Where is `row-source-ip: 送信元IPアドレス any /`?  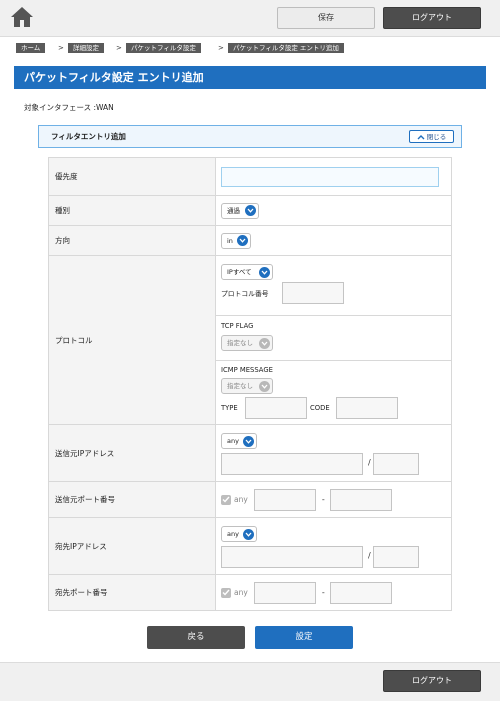 row-source-ip: 送信元IPアドレス any / is located at coordinates (250, 453).